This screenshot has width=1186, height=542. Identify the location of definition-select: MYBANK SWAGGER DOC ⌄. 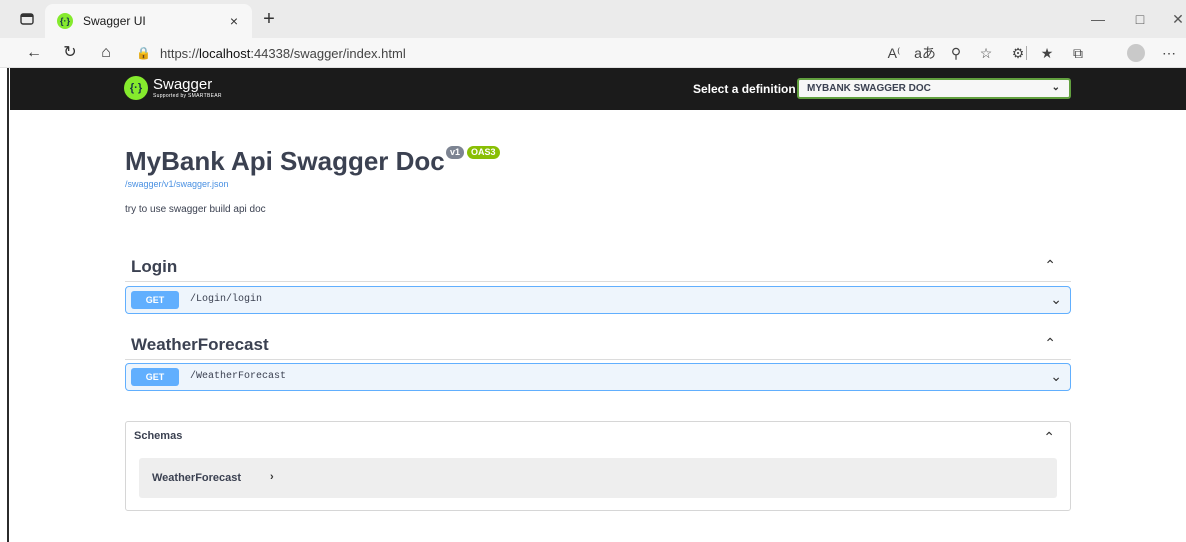
(934, 88).